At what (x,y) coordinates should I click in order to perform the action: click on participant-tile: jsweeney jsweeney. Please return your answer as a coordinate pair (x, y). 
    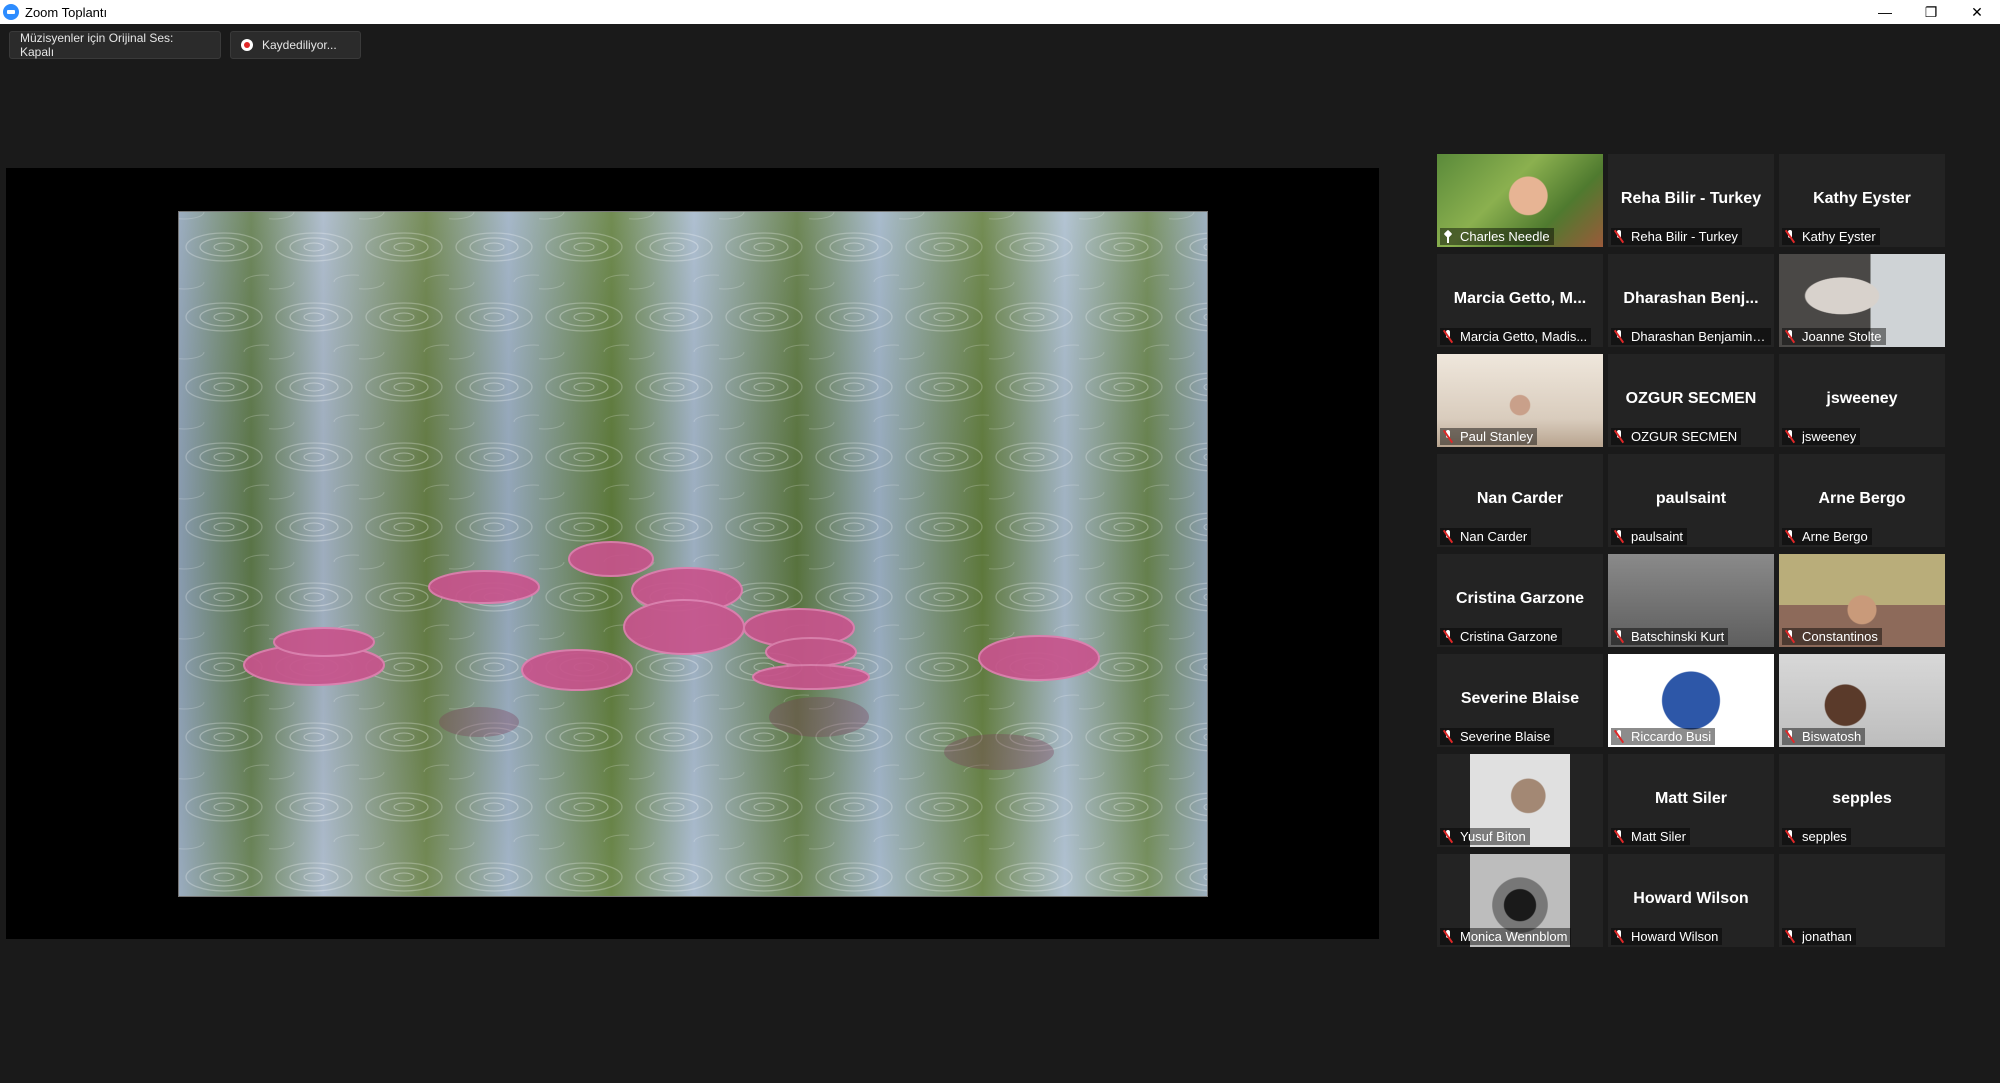
    Looking at the image, I should click on (1862, 400).